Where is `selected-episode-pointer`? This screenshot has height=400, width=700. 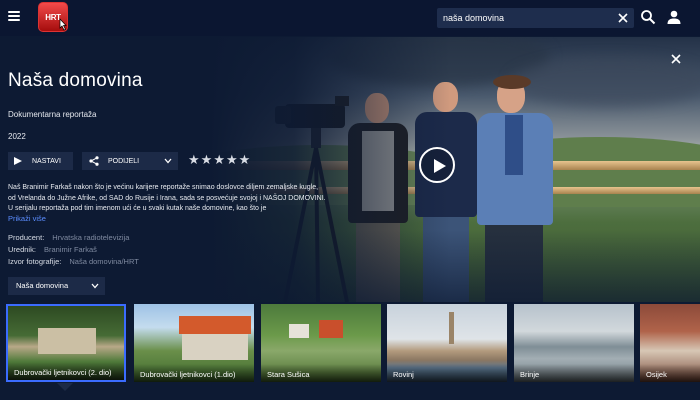
selected-episode-pointer is located at coordinates (65, 387).